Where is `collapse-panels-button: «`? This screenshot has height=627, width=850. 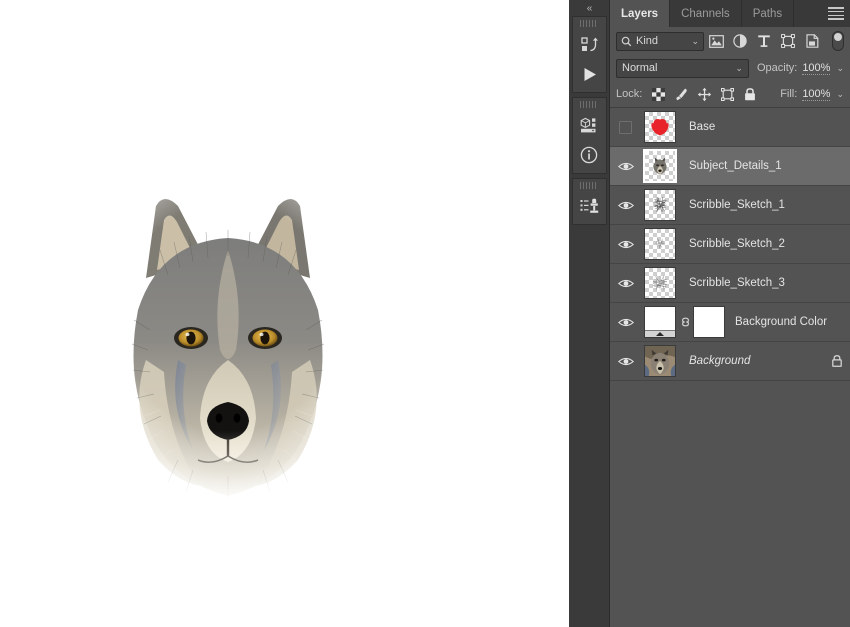 collapse-panels-button: « is located at coordinates (589, 8).